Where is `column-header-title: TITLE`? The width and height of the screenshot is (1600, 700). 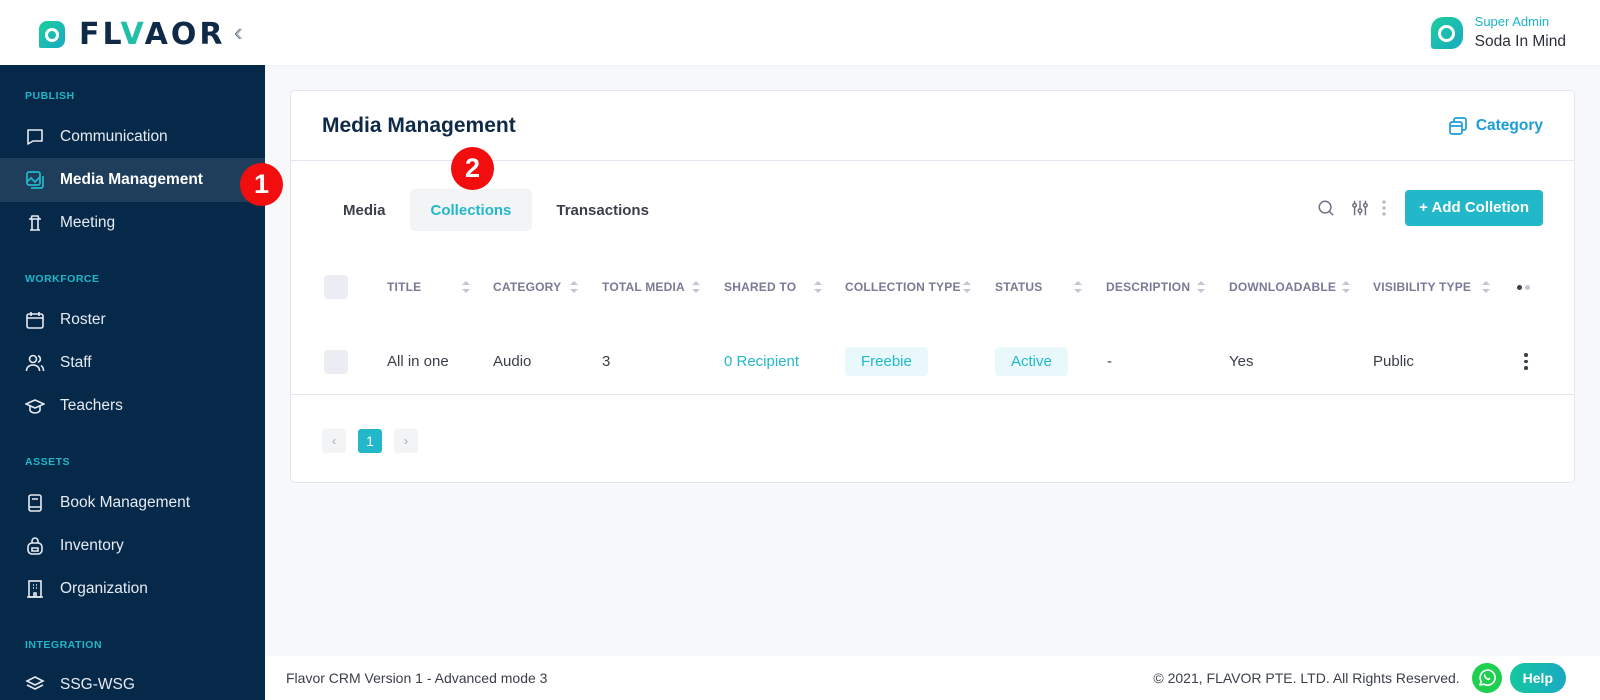 column-header-title: TITLE is located at coordinates (404, 287).